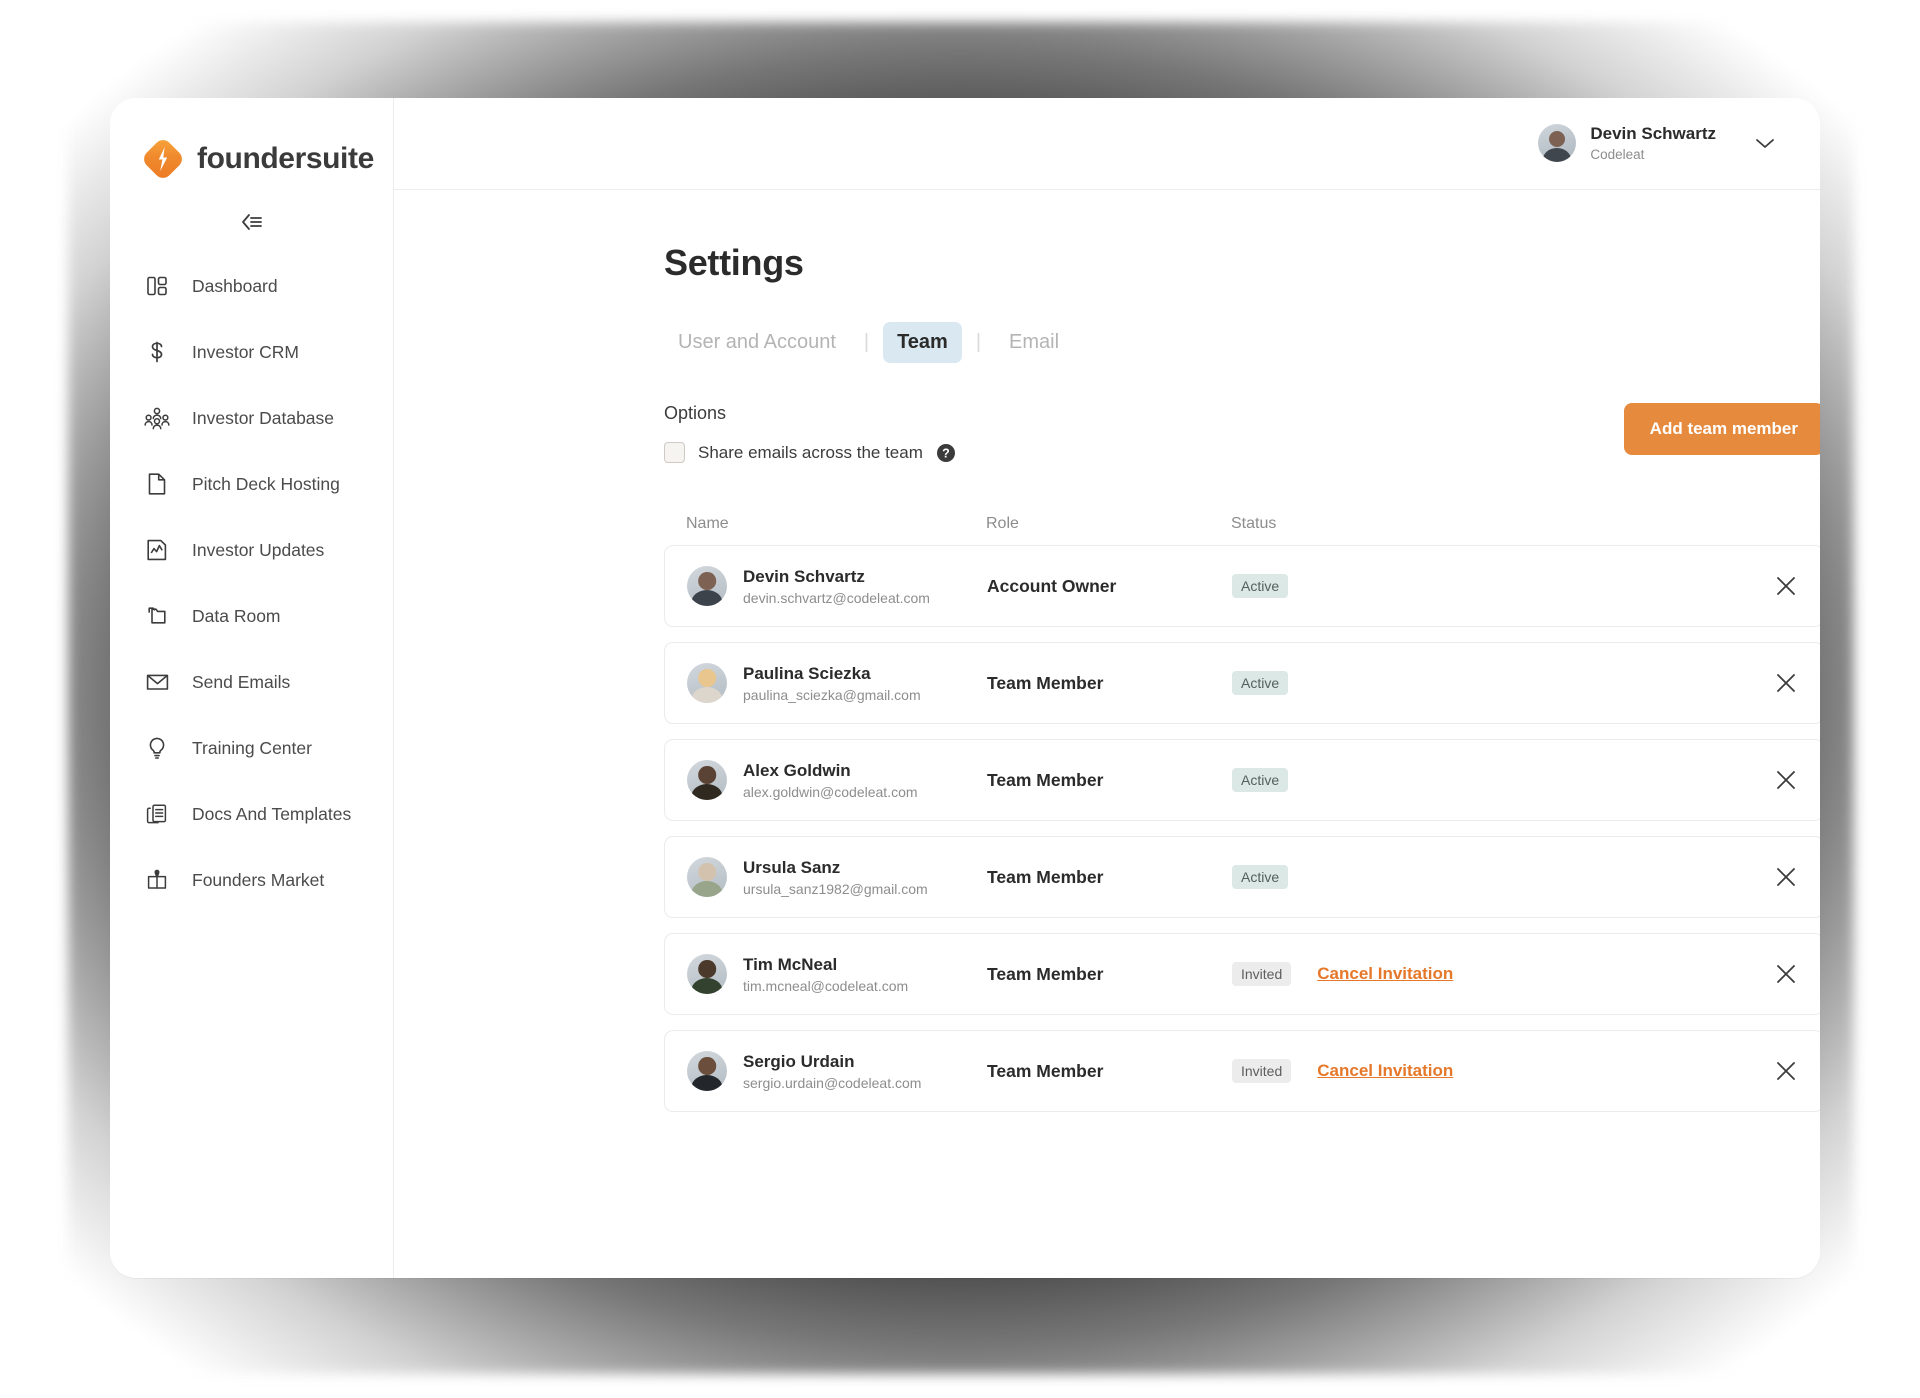 This screenshot has height=1398, width=1920. I want to click on sidebar-item-investor-updates: Investor Updates, so click(251, 550).